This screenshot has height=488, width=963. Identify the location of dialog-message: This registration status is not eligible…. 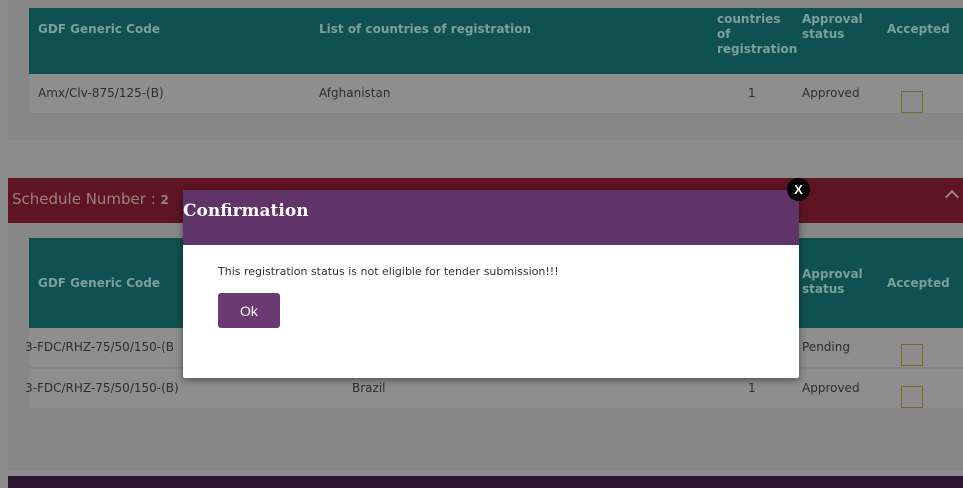
(388, 271).